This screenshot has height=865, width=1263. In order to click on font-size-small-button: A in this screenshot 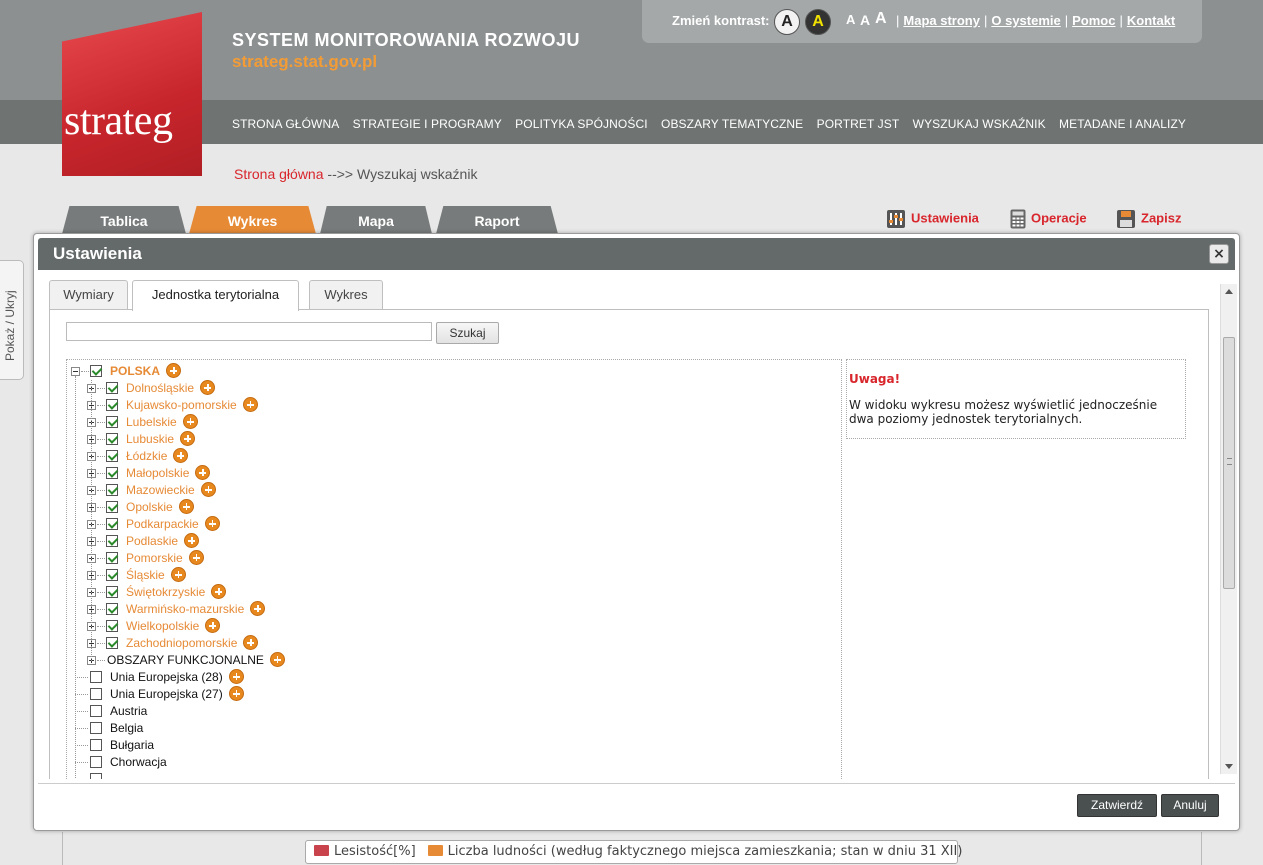, I will do `click(850, 19)`.